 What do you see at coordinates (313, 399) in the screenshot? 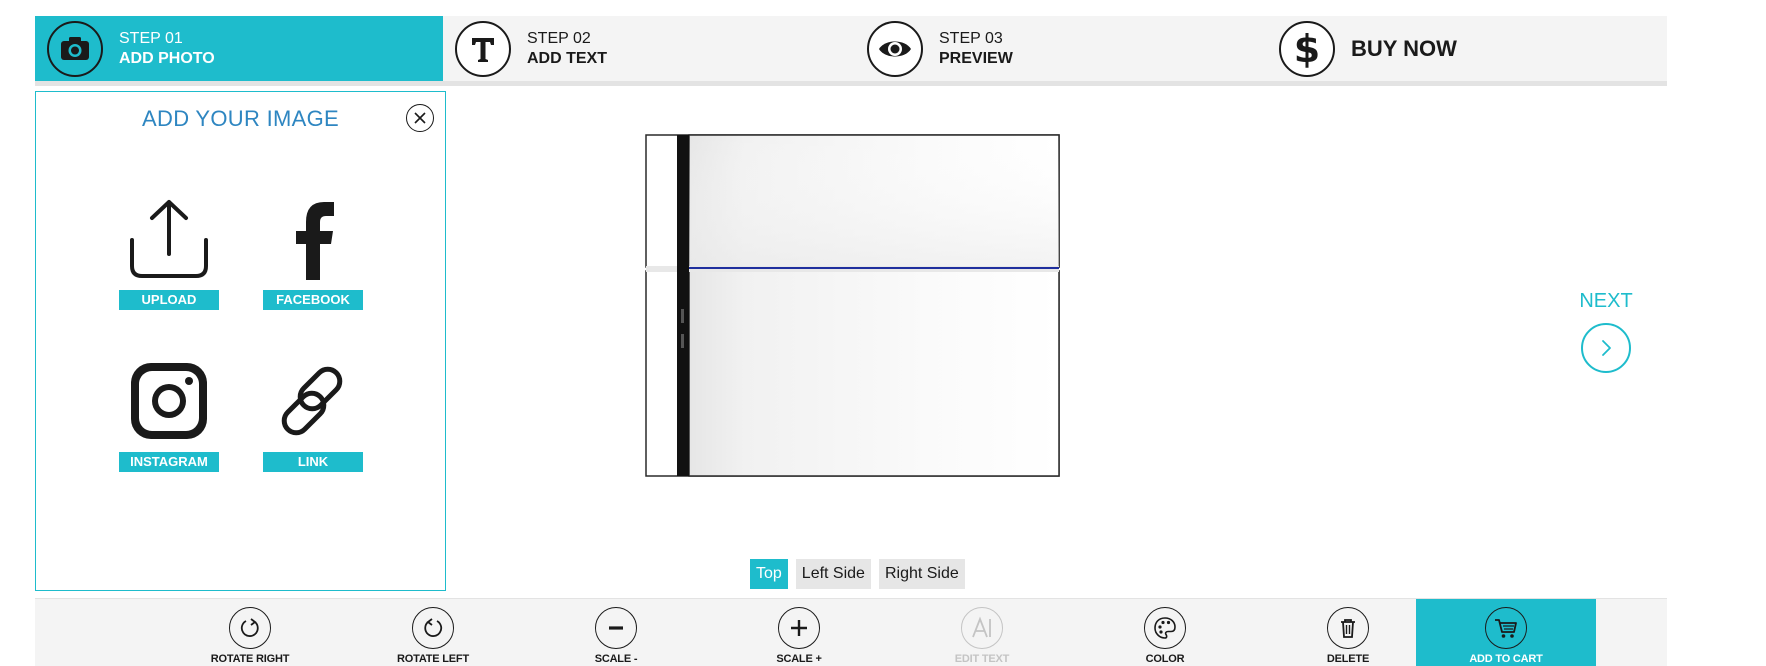
I see `link-icon` at bounding box center [313, 399].